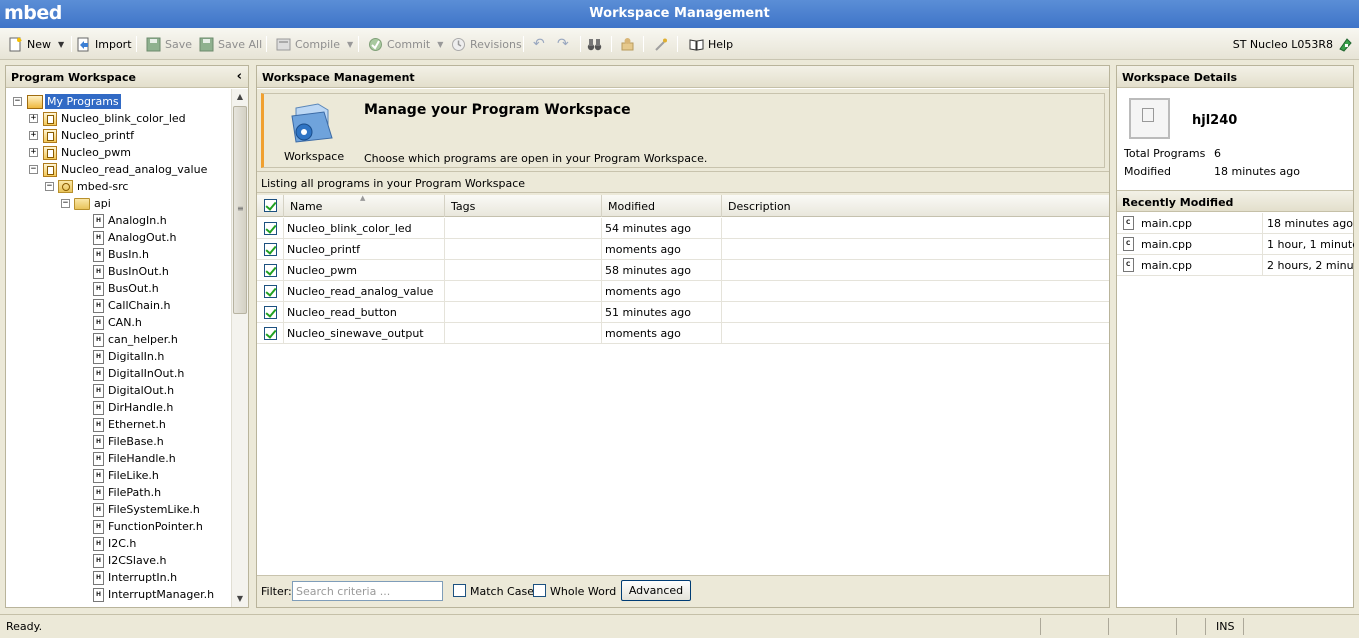  What do you see at coordinates (711, 44) in the screenshot?
I see `help-button: Help` at bounding box center [711, 44].